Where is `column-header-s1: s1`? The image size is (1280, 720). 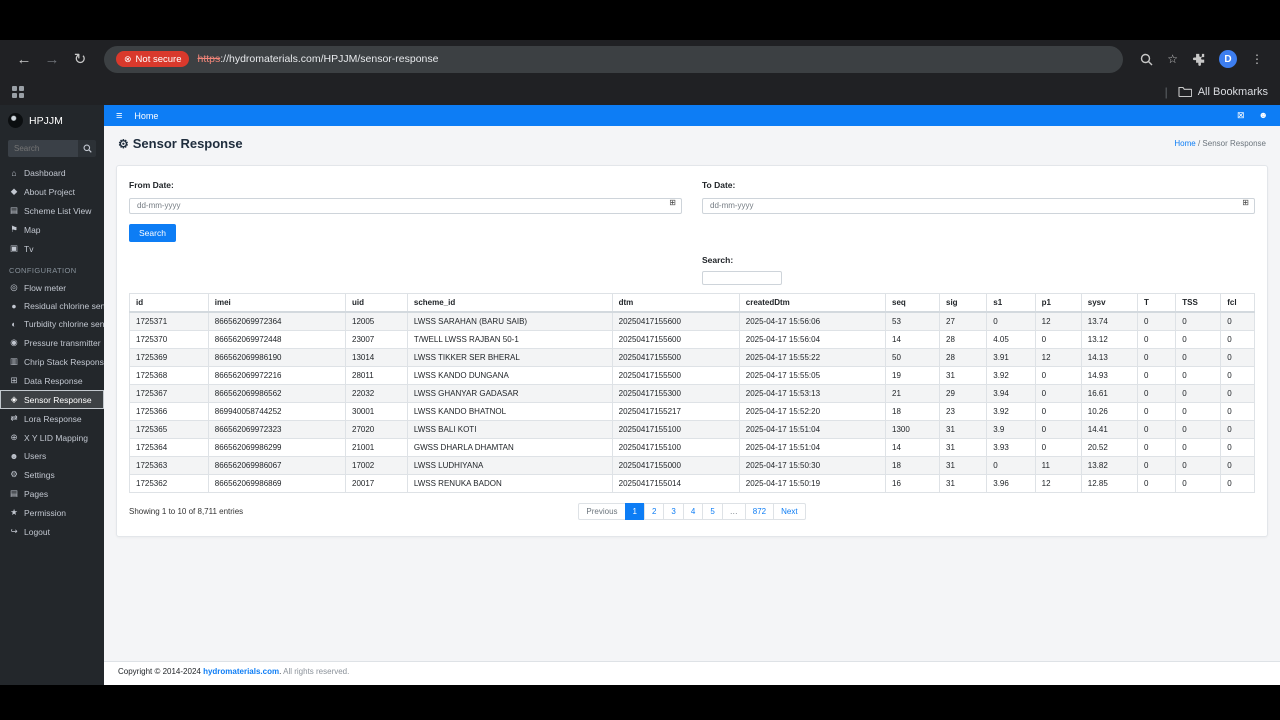 column-header-s1: s1 is located at coordinates (1011, 302).